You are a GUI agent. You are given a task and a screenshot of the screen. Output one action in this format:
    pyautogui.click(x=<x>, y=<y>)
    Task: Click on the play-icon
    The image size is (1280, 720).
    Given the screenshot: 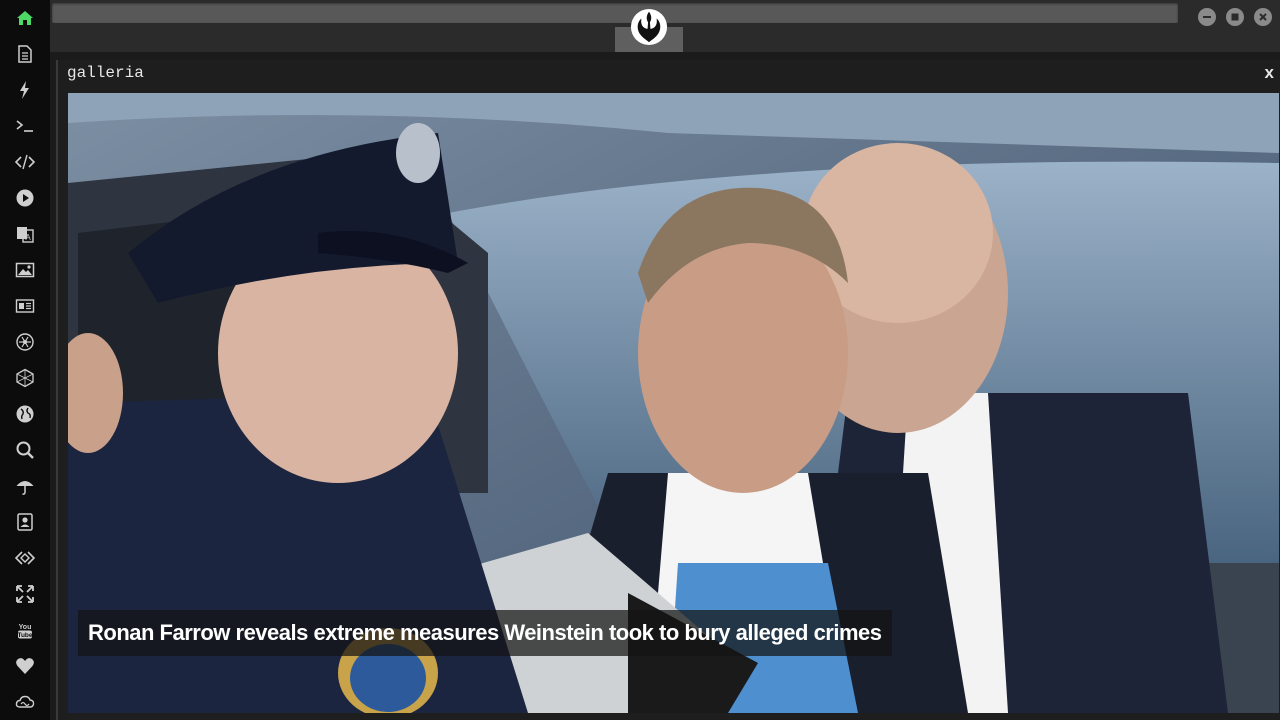 What is the action you would take?
    pyautogui.click(x=25, y=198)
    